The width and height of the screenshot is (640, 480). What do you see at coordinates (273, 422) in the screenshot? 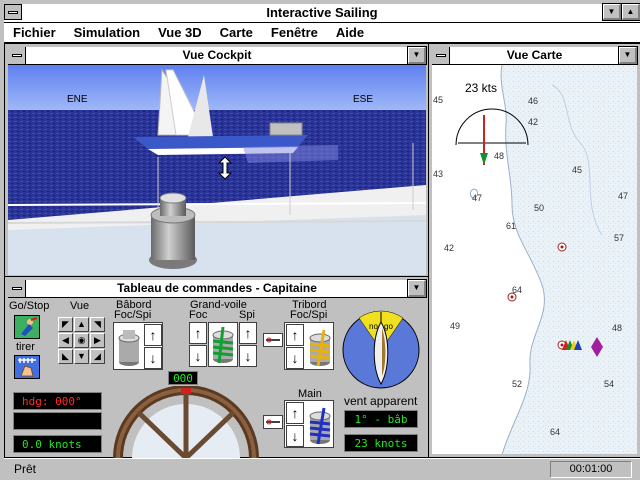
I see `main-line-toggle` at bounding box center [273, 422].